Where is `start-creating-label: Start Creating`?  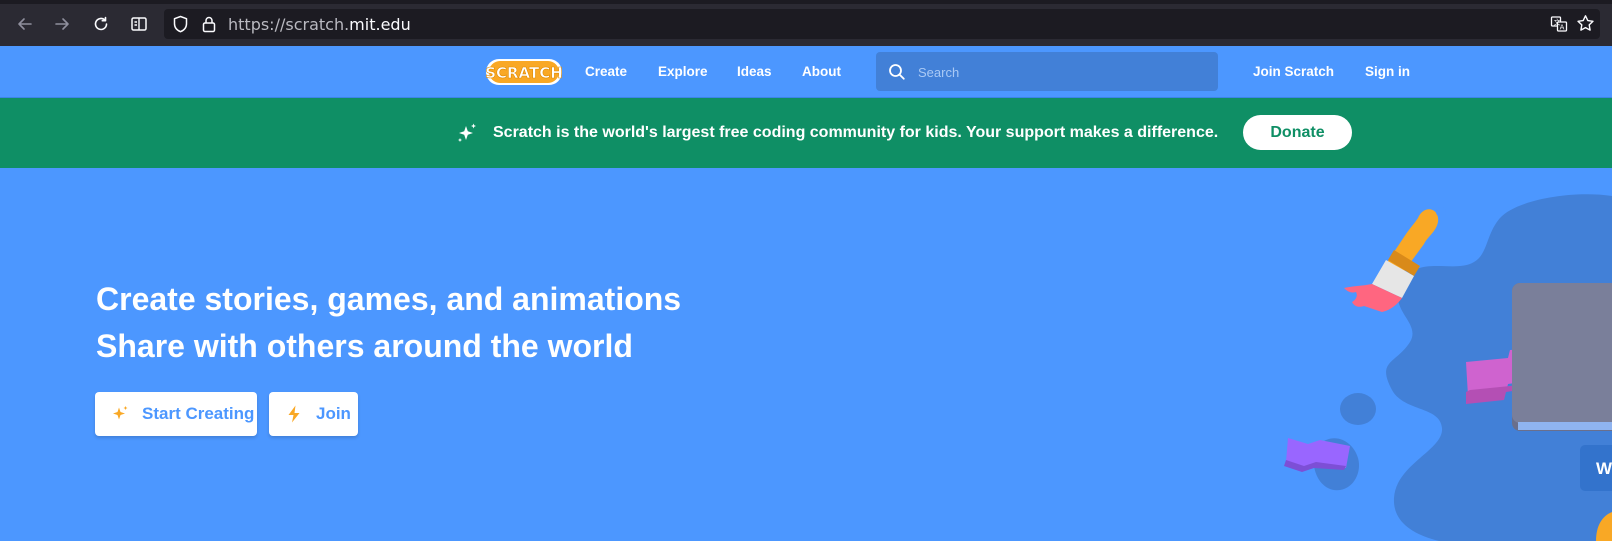
start-creating-label: Start Creating is located at coordinates (198, 413).